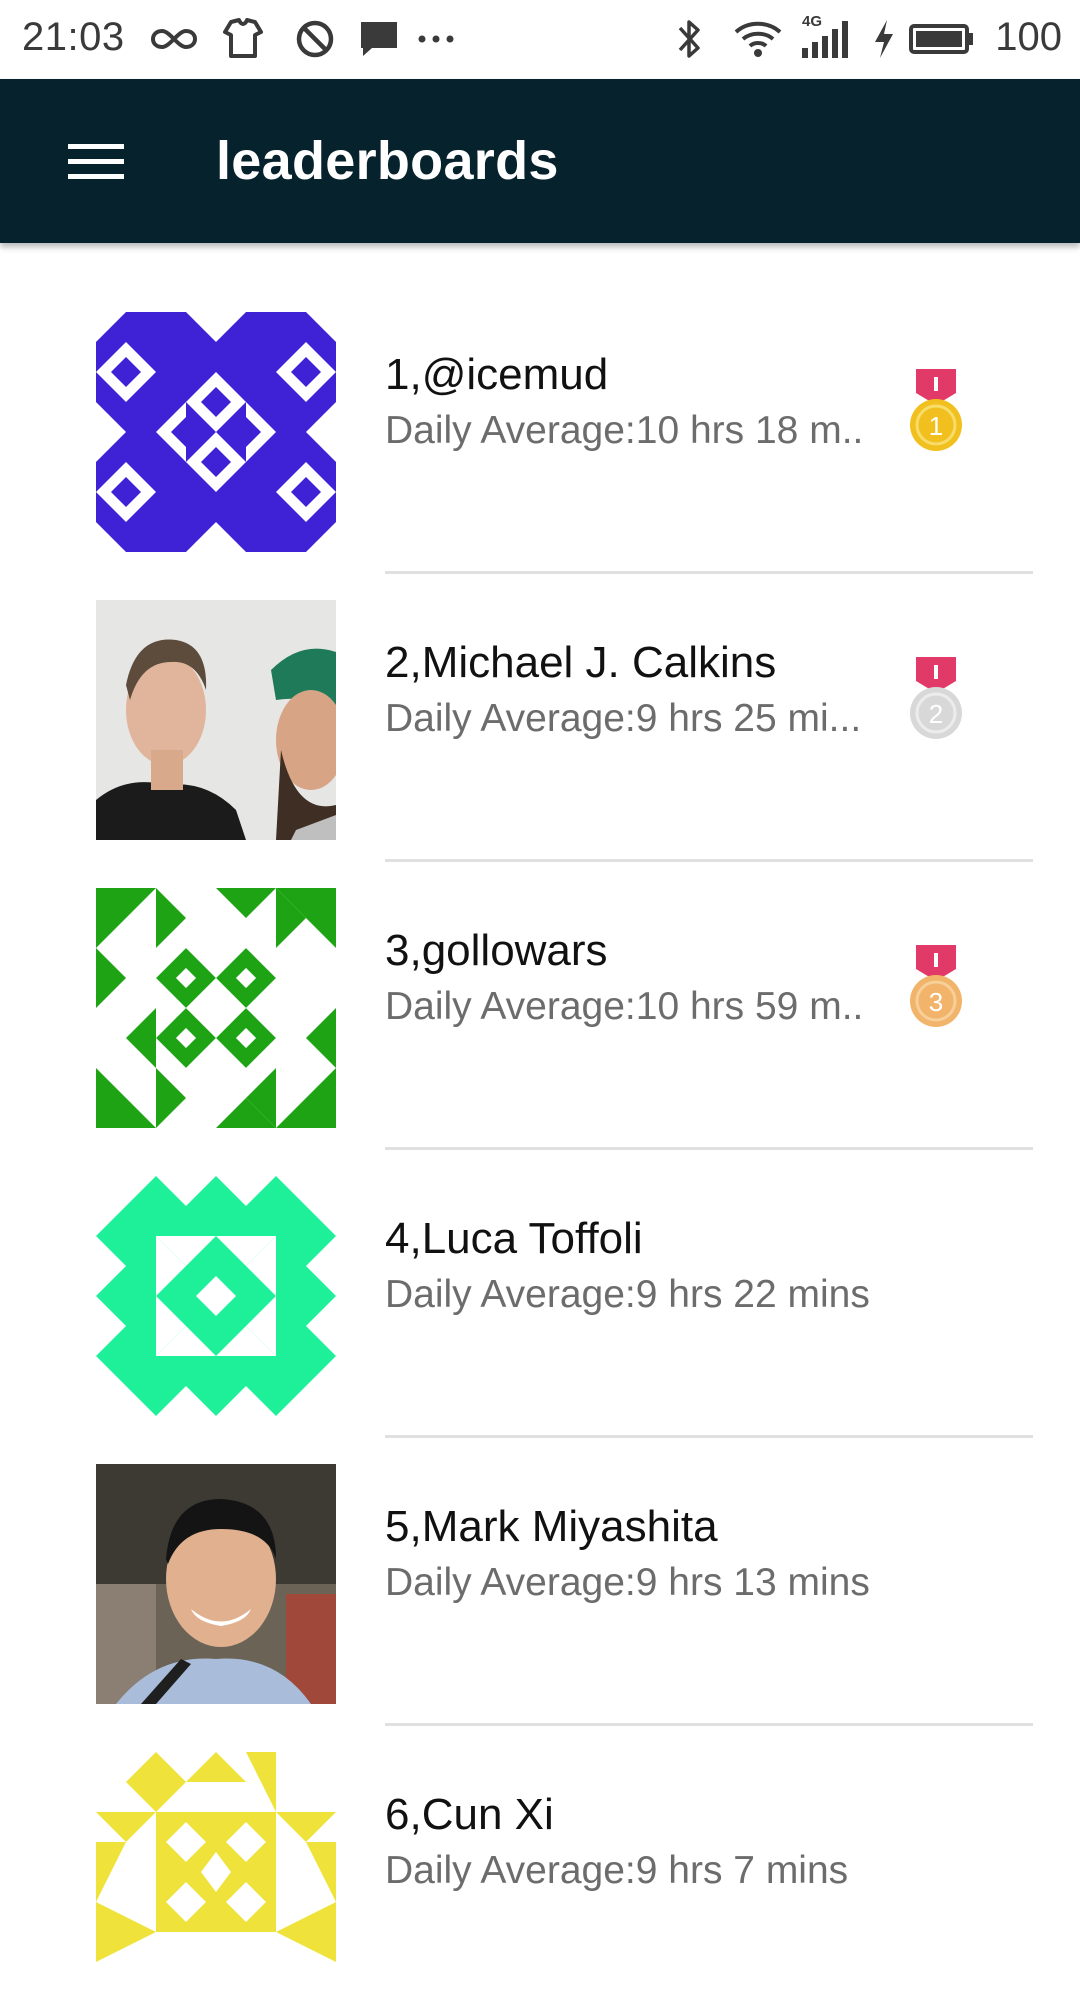 The image size is (1080, 1992). What do you see at coordinates (73, 37) in the screenshot?
I see `status-time: 21:03` at bounding box center [73, 37].